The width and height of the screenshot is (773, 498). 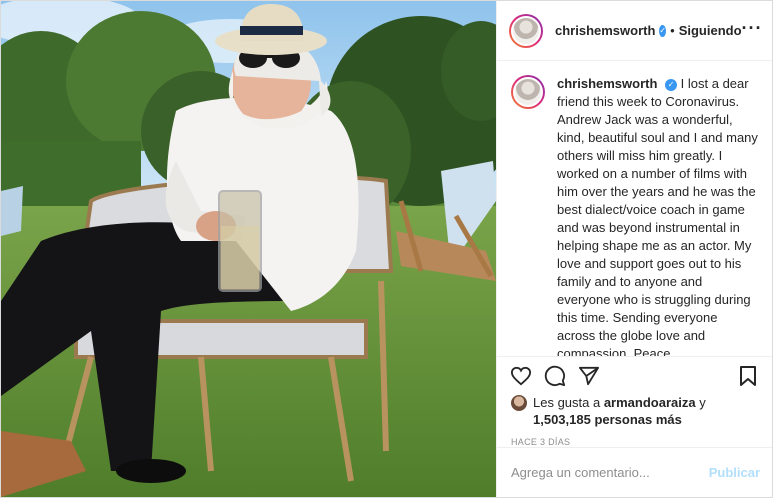 I want to click on comment-icon, so click(x=555, y=376).